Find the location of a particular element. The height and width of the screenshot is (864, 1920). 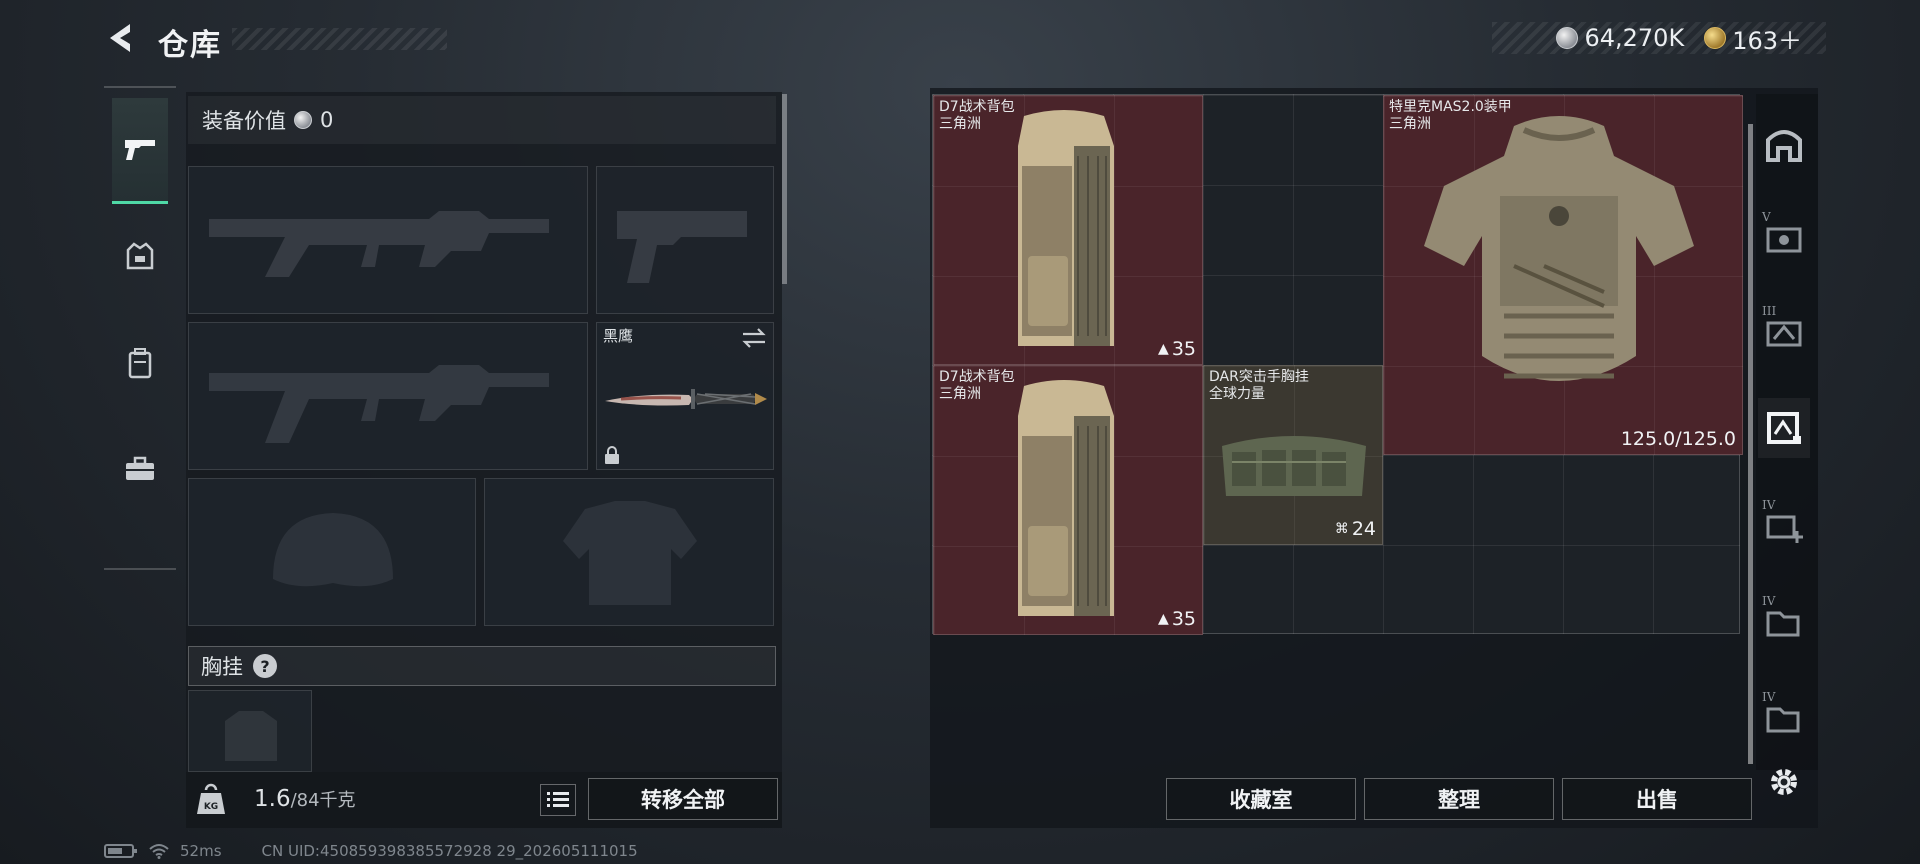

stash-tab-tier-v: V is located at coordinates (1784, 238).